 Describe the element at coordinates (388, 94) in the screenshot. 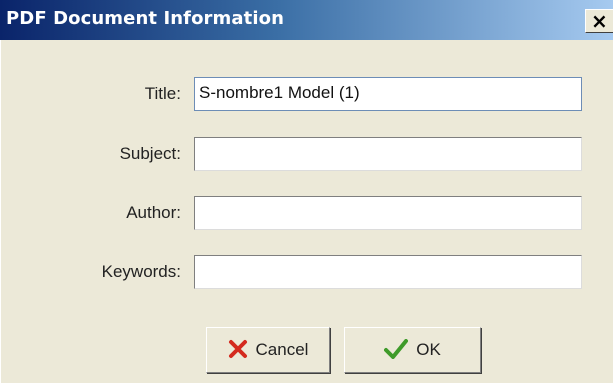

I see `title-input: S-nombre1 Model (1)` at that location.